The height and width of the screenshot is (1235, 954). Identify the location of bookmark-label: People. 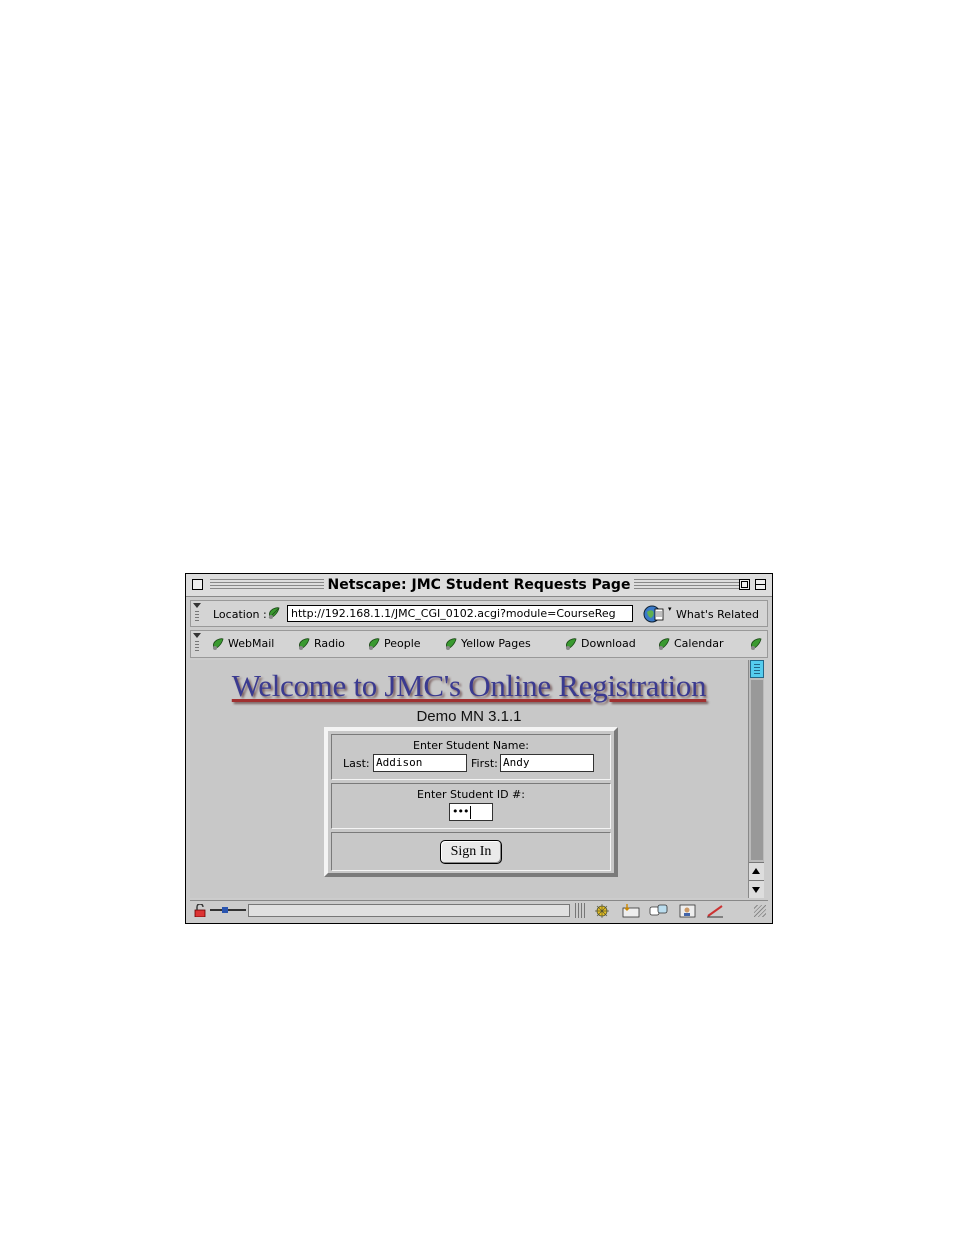
(402, 643).